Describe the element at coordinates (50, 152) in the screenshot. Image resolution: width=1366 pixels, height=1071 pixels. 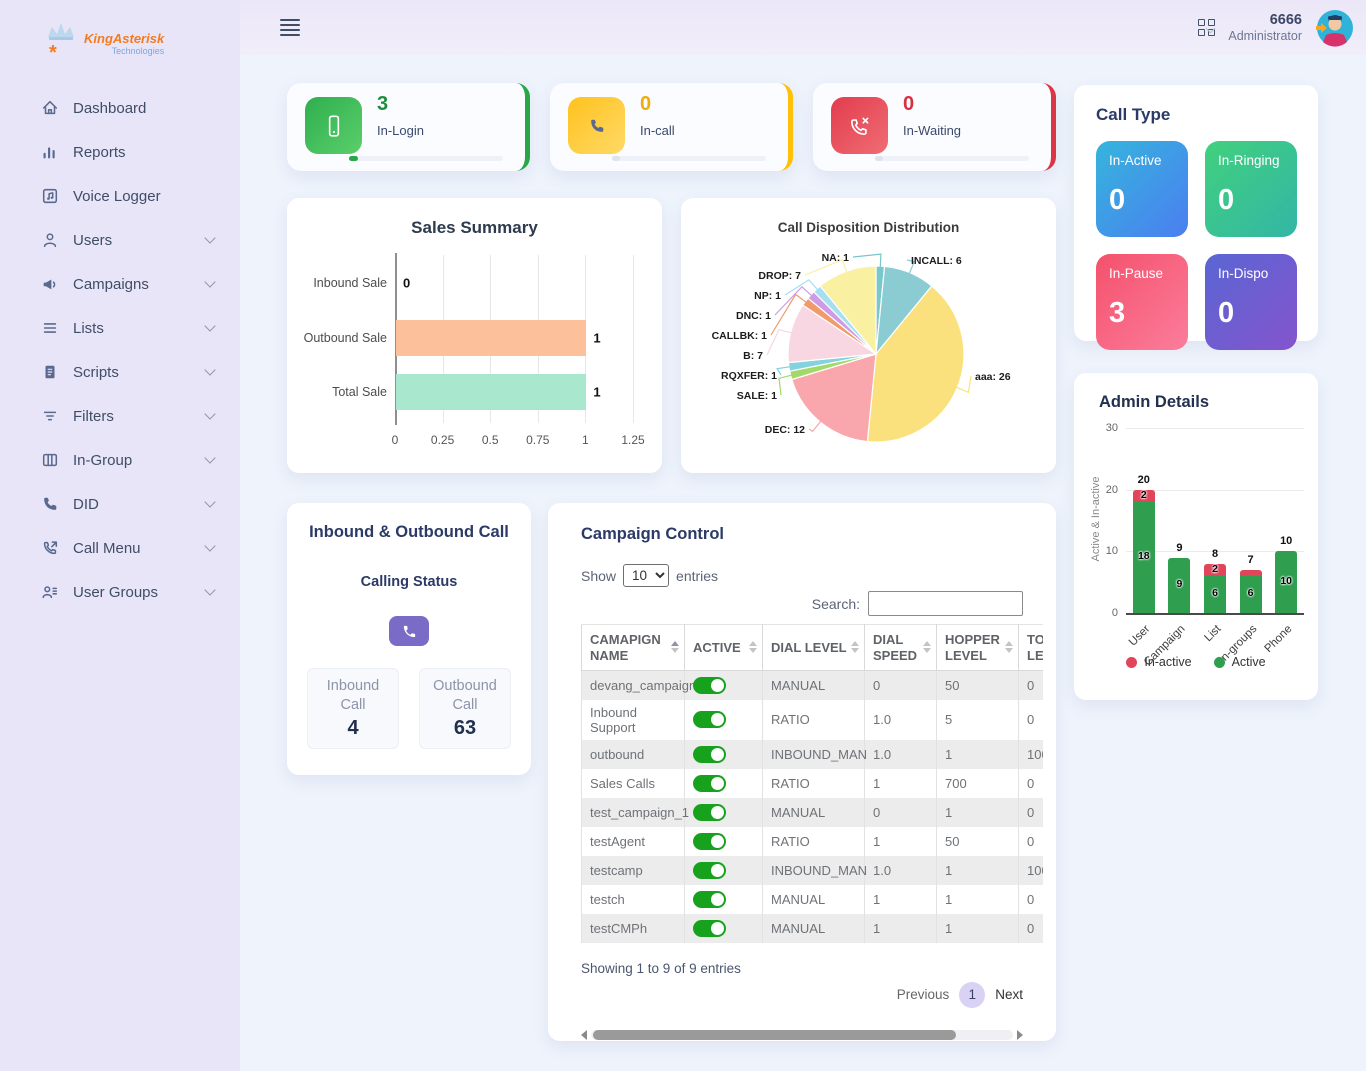
I see `bar-chart-icon` at that location.